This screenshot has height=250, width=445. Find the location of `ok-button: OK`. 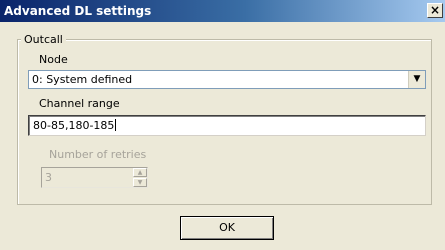

ok-button: OK is located at coordinates (227, 228).